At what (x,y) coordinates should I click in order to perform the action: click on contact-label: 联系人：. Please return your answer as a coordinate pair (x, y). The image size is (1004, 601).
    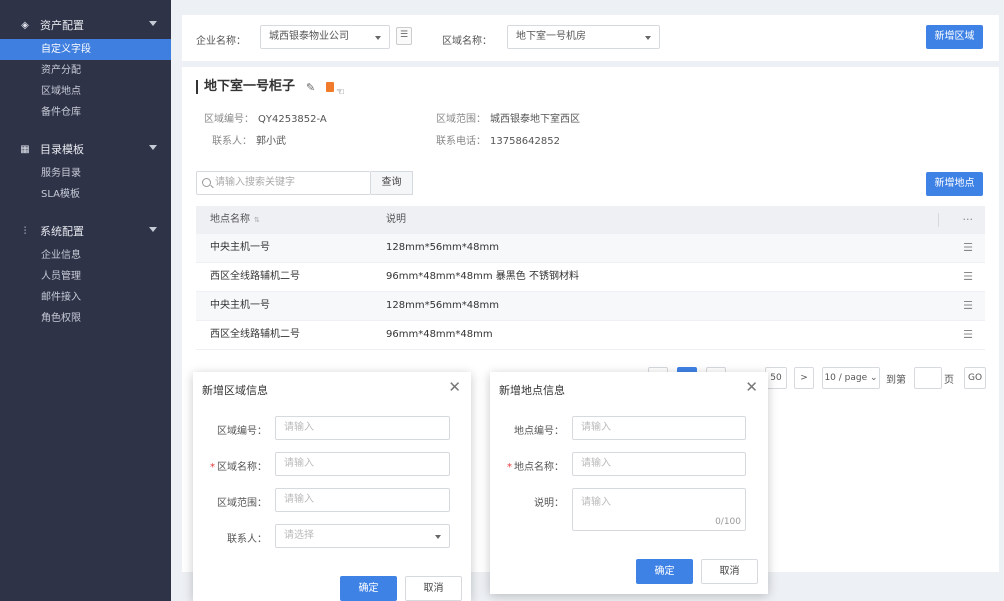
    Looking at the image, I should click on (232, 141).